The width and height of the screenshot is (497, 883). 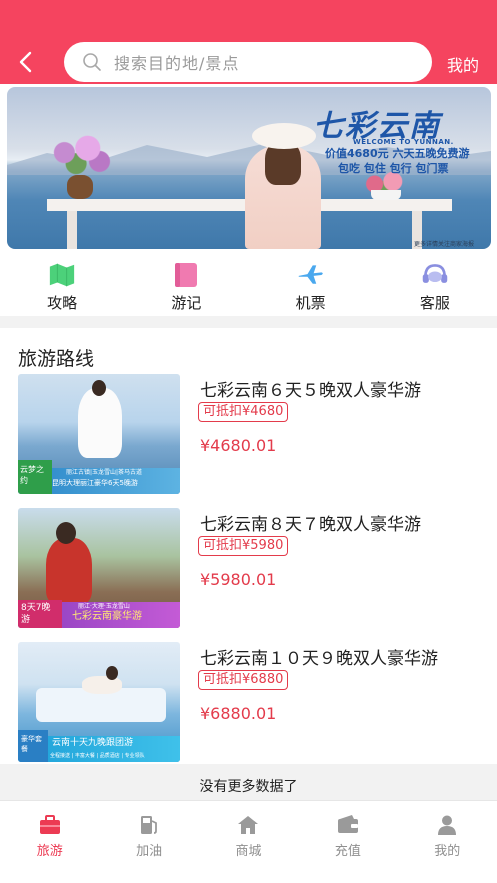 What do you see at coordinates (434, 303) in the screenshot?
I see `quick-nav-label: 客服` at bounding box center [434, 303].